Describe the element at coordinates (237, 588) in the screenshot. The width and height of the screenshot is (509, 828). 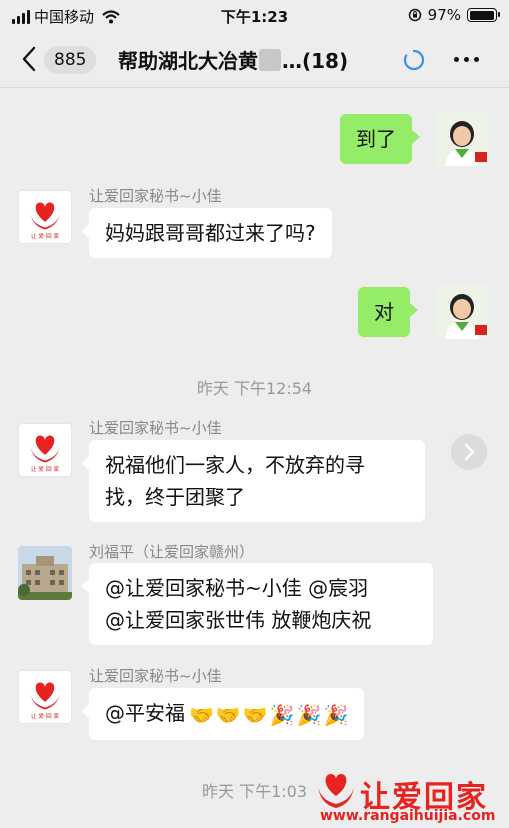
I see `message-line: @让爱回家秘书~小佳 @宸羽` at that location.